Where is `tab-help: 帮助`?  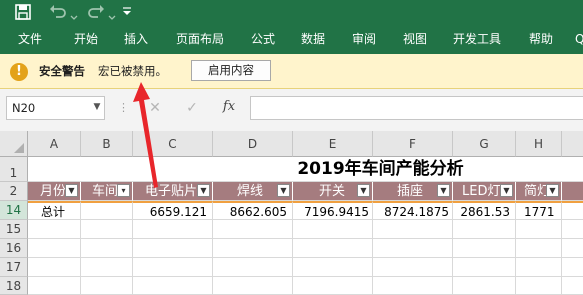 tab-help: 帮助 is located at coordinates (541, 39).